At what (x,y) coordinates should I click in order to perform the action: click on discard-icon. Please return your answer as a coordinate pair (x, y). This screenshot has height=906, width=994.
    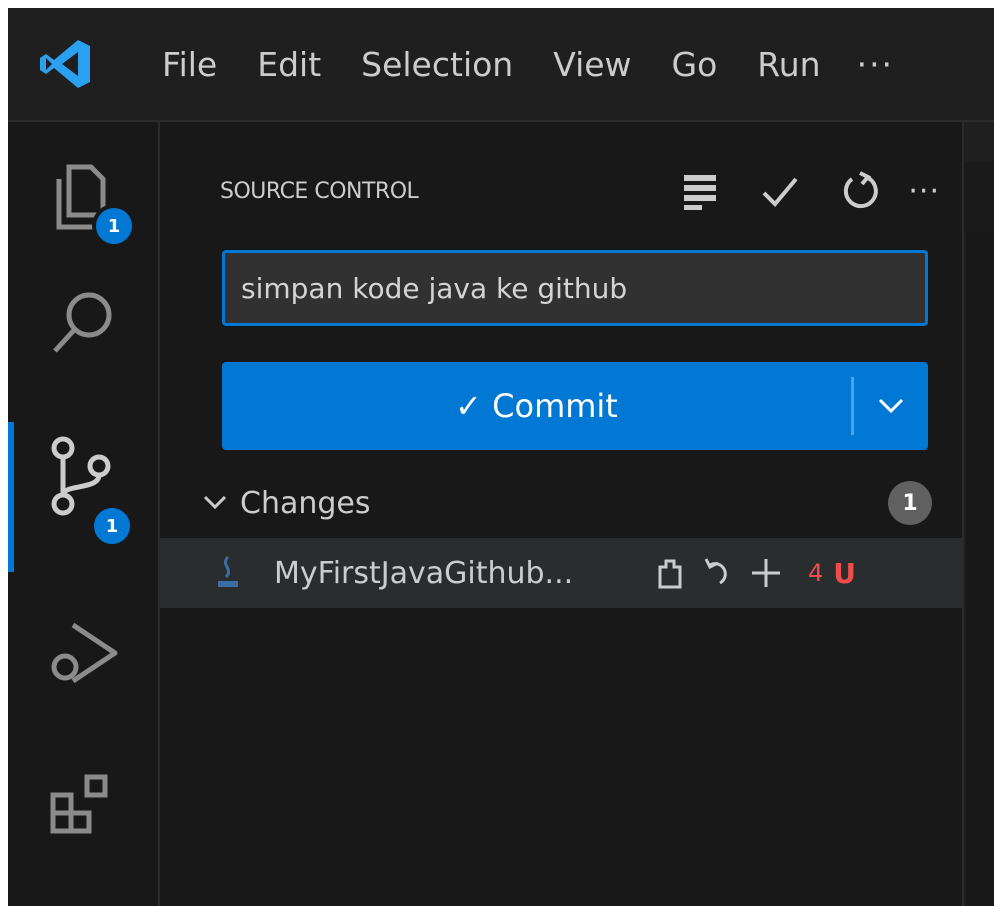
    Looking at the image, I should click on (715, 571).